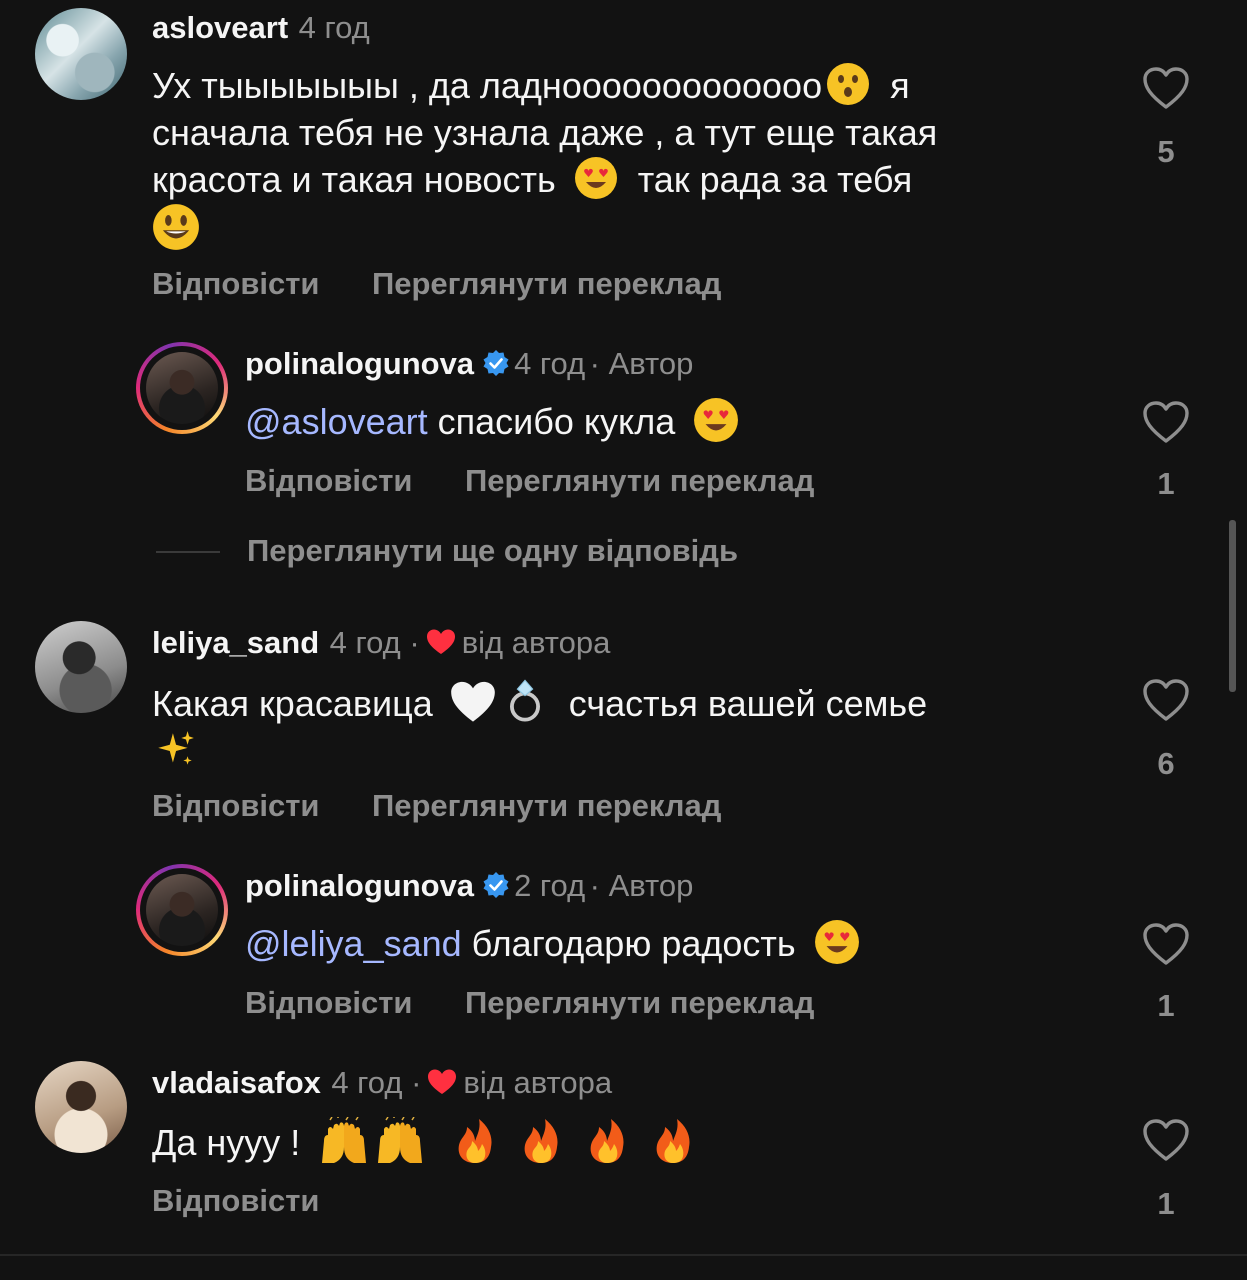 This screenshot has height=1280, width=1247. I want to click on mention-link: @asloveart, so click(336, 421).